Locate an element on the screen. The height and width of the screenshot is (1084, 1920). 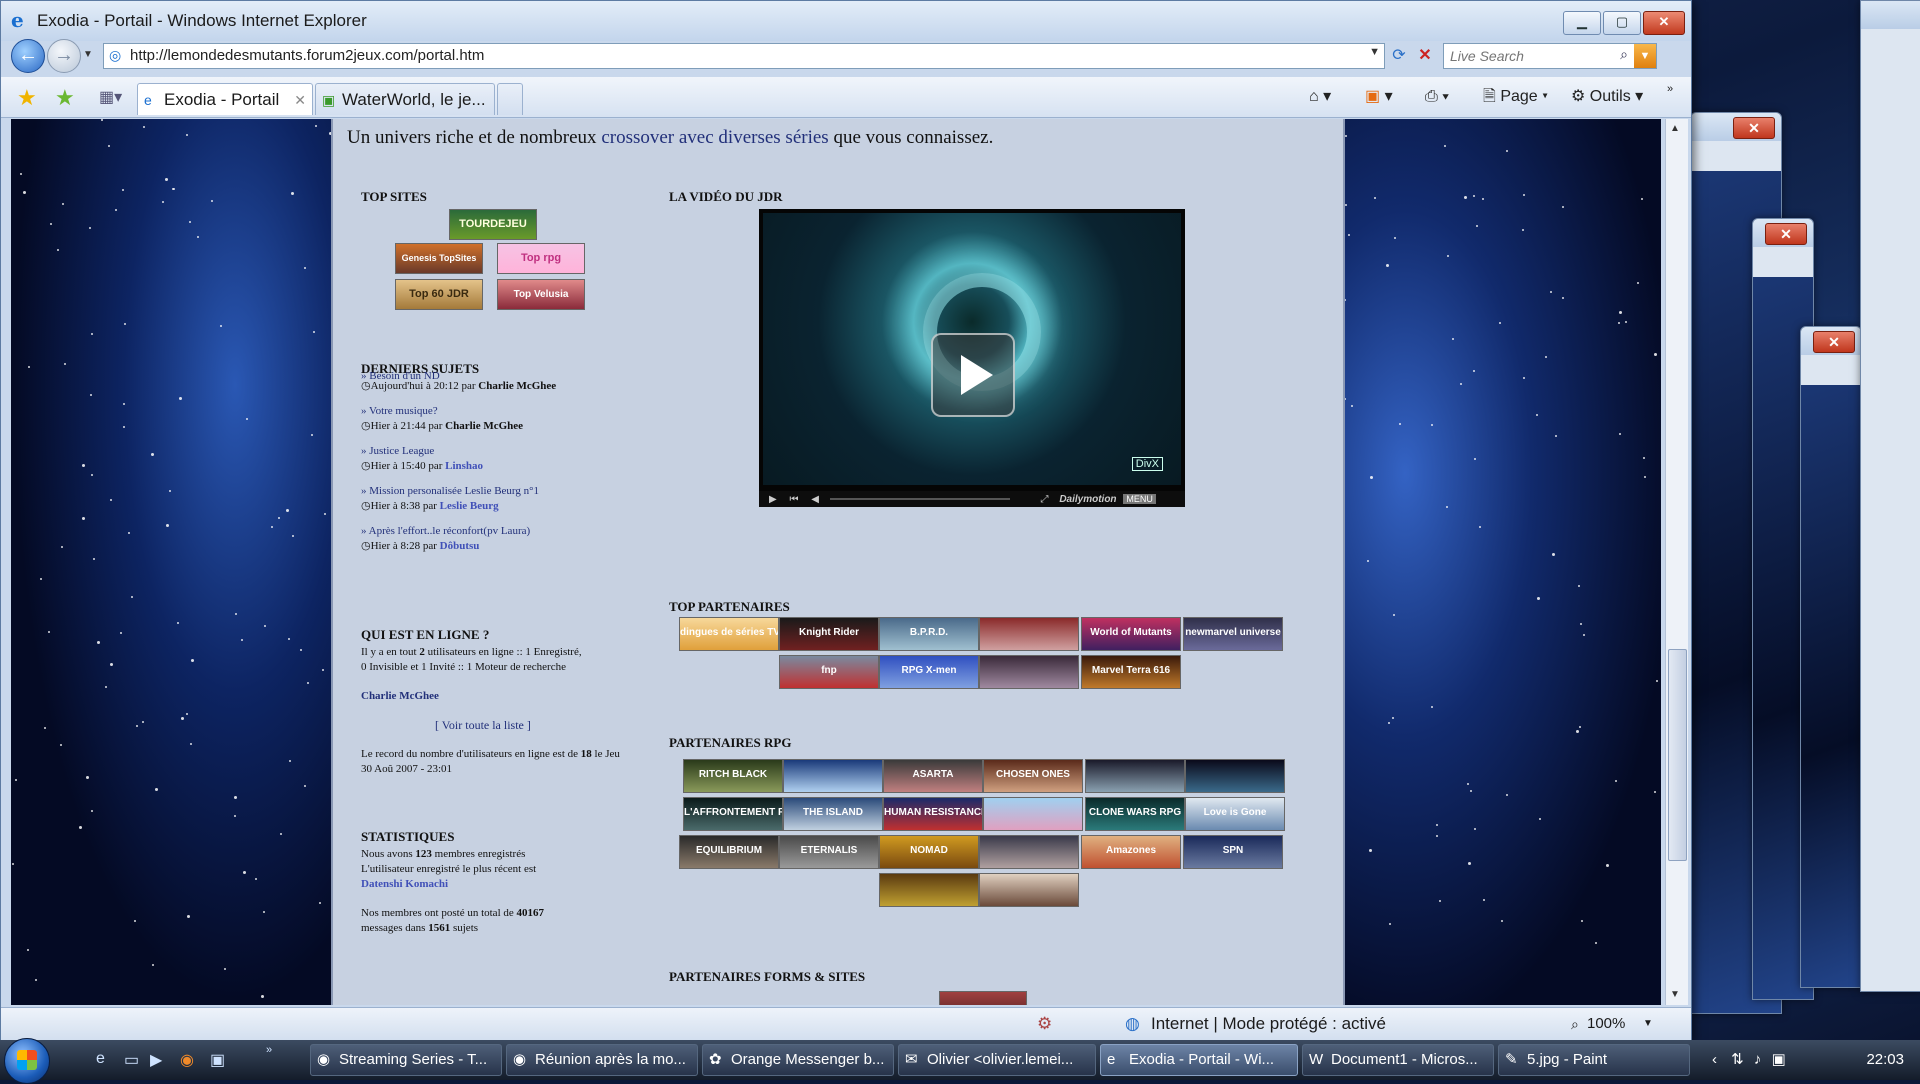
tab-exodia-portail: e Exodia - Portail ✕ is located at coordinates (225, 99).